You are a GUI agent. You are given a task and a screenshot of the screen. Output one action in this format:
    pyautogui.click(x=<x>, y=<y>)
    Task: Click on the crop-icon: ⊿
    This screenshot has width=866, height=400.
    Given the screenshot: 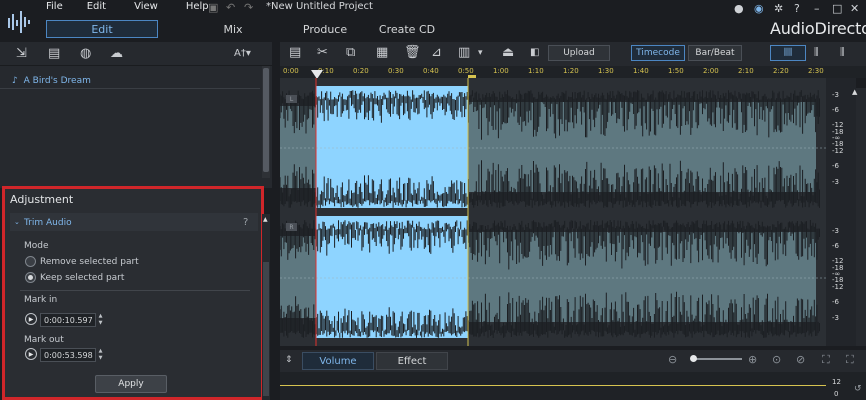 What is the action you would take?
    pyautogui.click(x=436, y=52)
    